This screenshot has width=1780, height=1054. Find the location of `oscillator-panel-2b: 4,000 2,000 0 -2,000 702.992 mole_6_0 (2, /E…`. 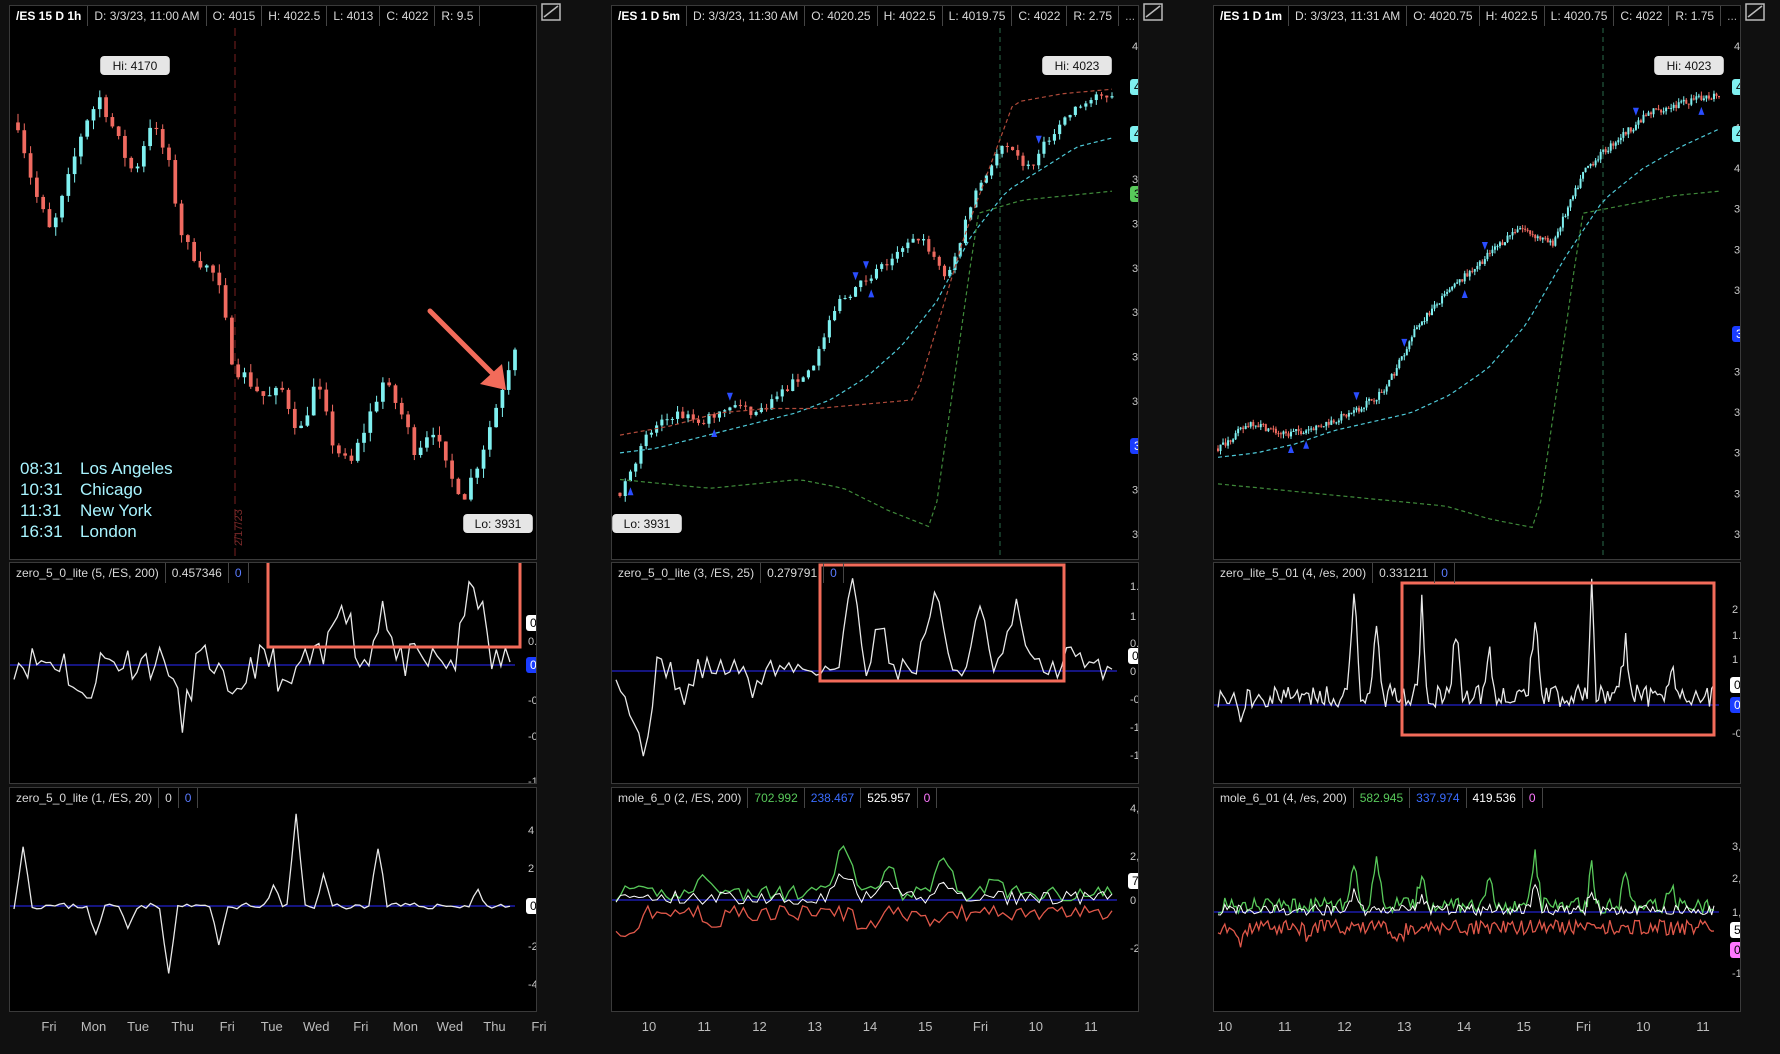

oscillator-panel-2b: 4,000 2,000 0 -2,000 702.992 mole_6_0 (2, /E… is located at coordinates (875, 899).